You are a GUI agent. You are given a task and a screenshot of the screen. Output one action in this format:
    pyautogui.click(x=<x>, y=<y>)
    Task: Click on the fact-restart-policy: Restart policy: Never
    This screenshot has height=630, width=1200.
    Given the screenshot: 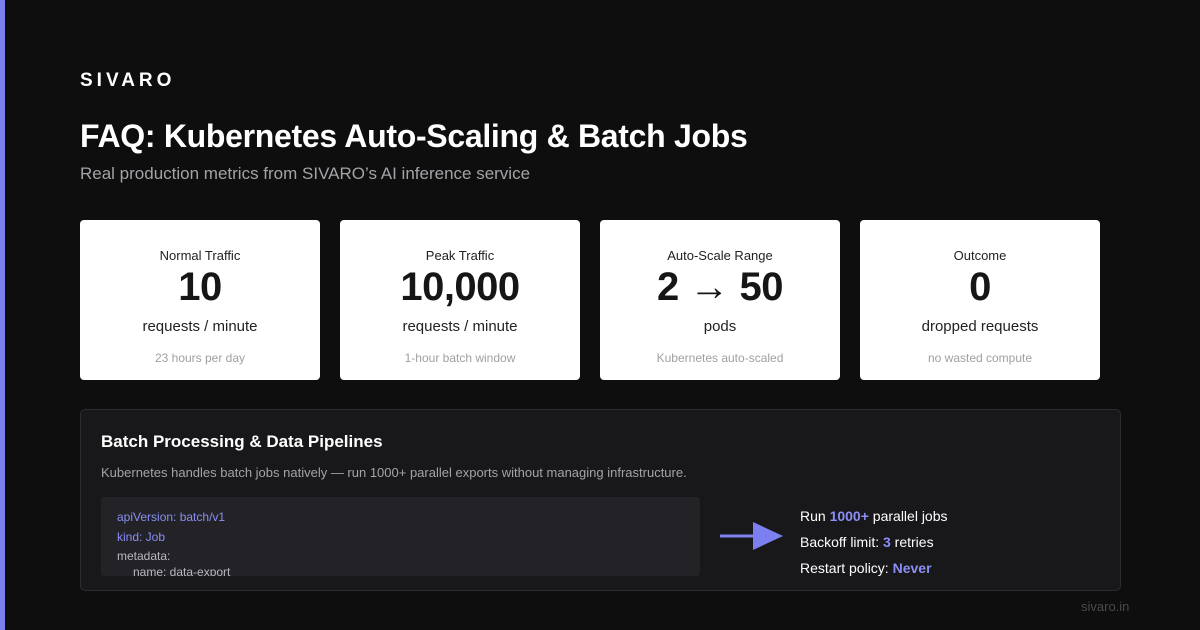 What is the action you would take?
    pyautogui.click(x=874, y=573)
    